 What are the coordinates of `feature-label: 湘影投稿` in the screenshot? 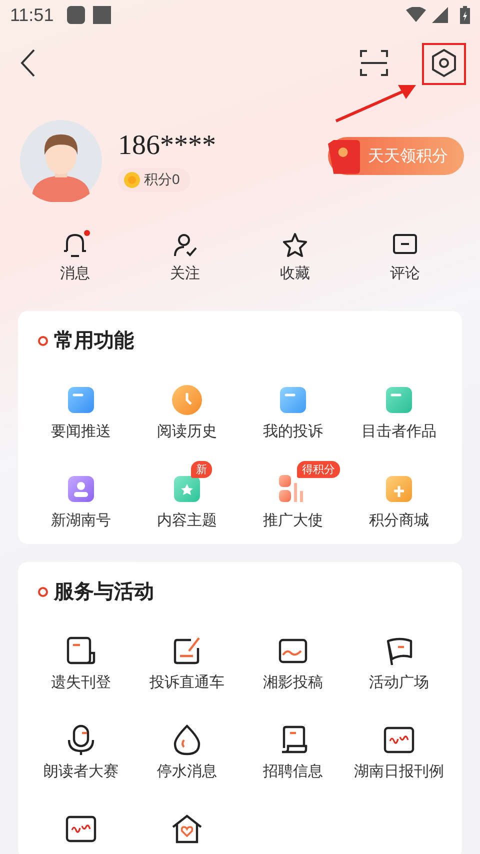 It's located at (293, 682).